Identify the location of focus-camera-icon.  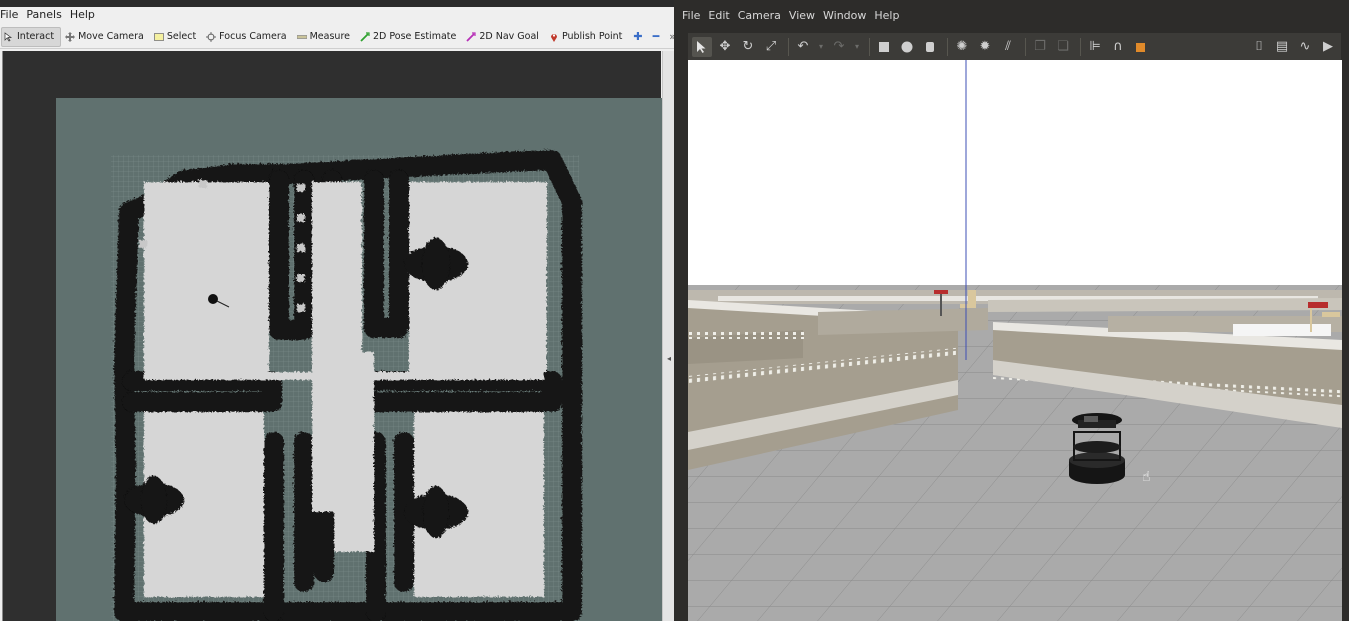
(211, 36).